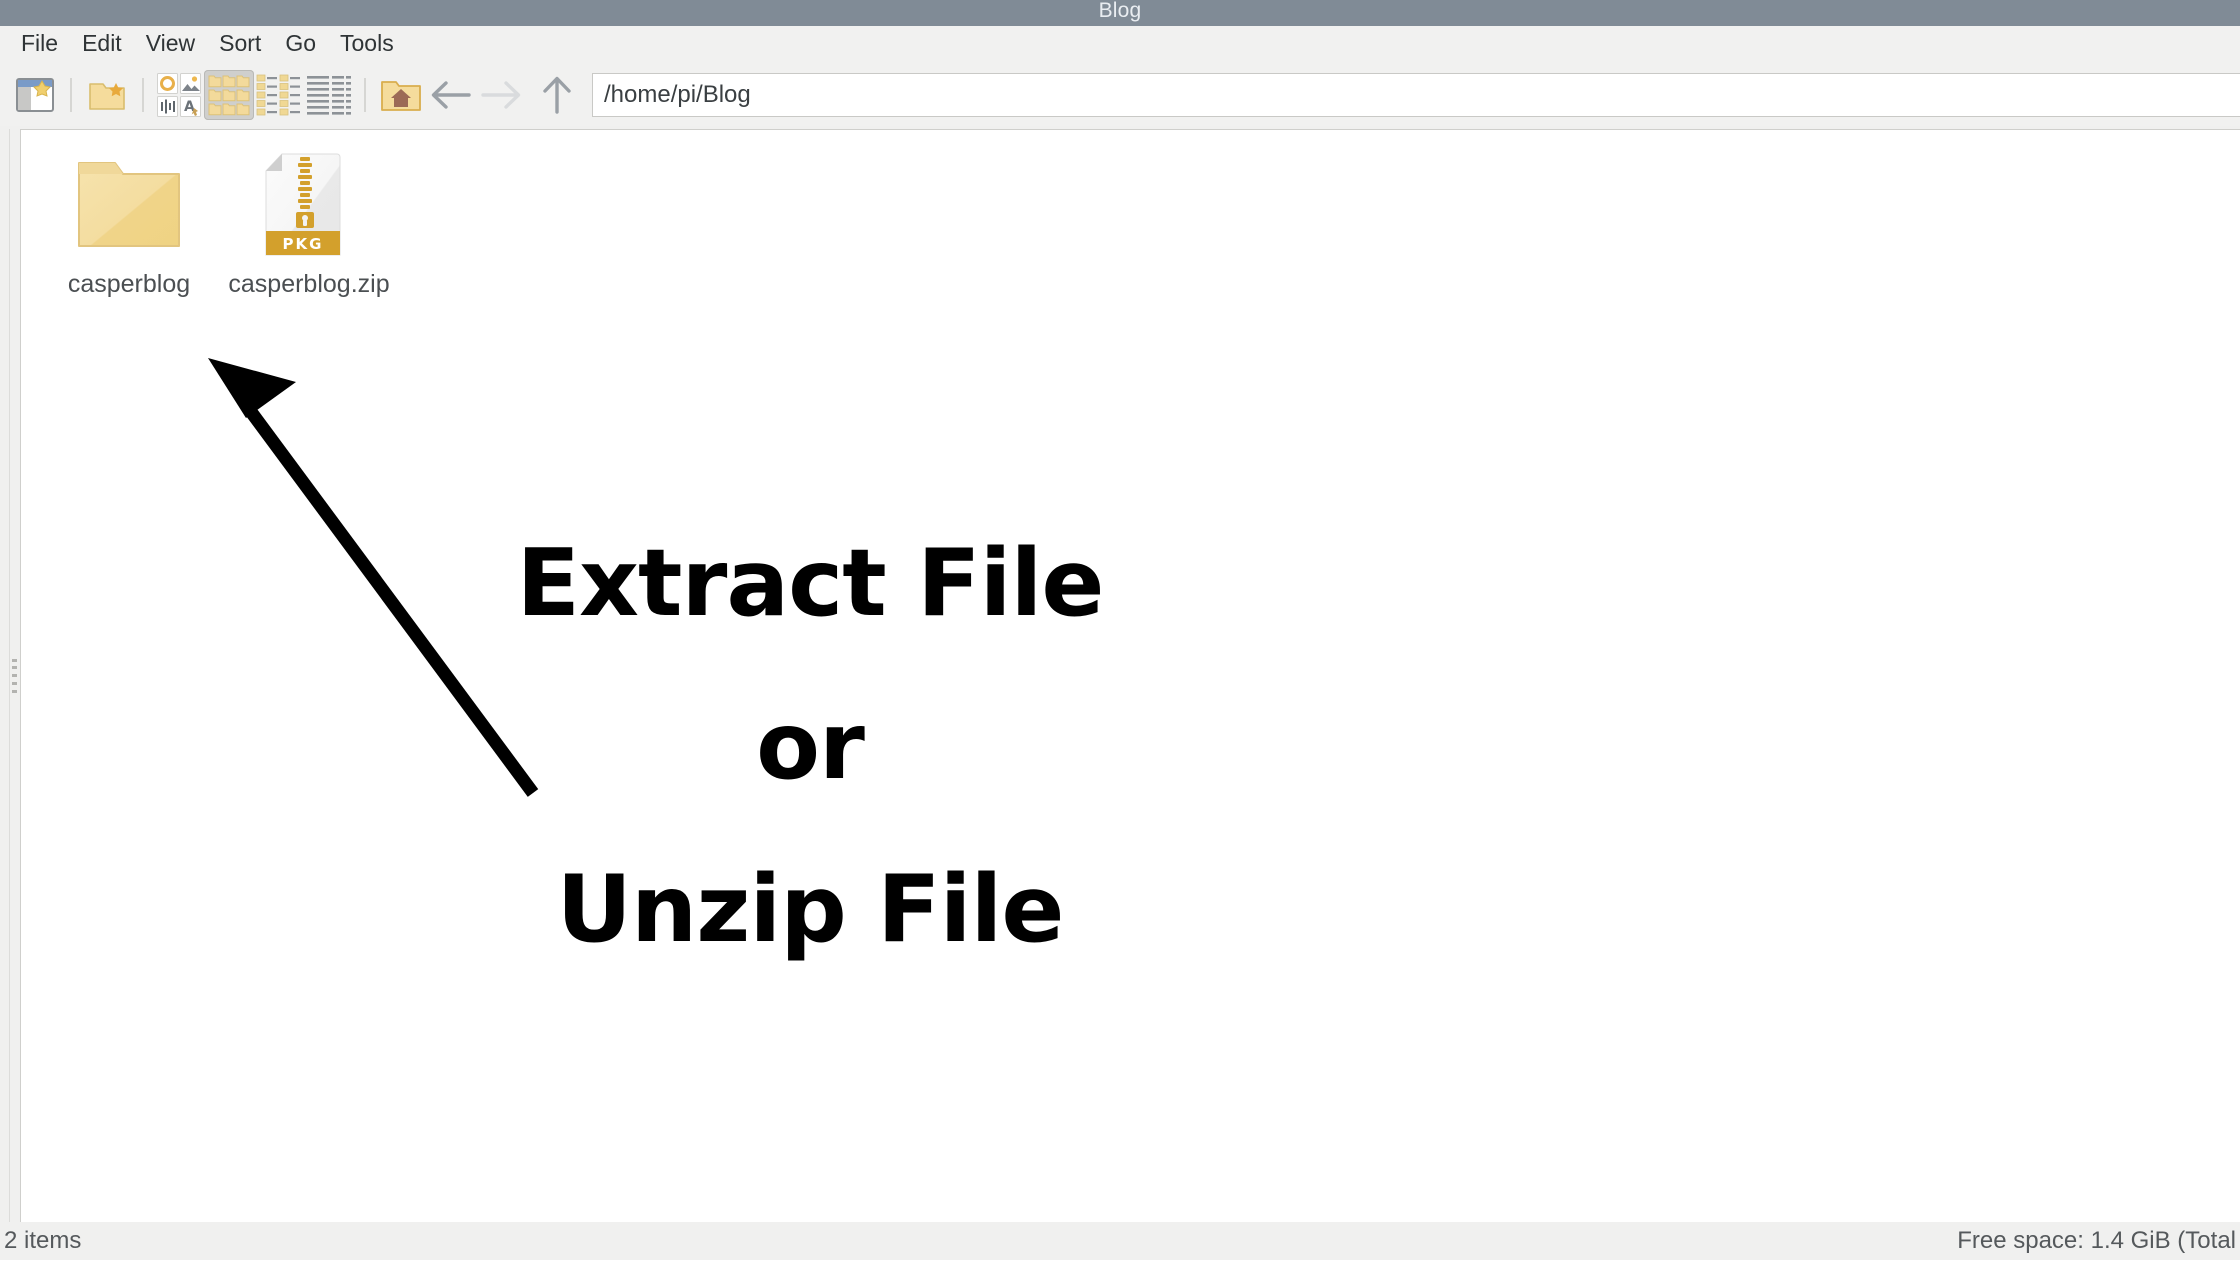 This screenshot has width=2240, height=1265. I want to click on file-icon-container: PKG, so click(309, 206).